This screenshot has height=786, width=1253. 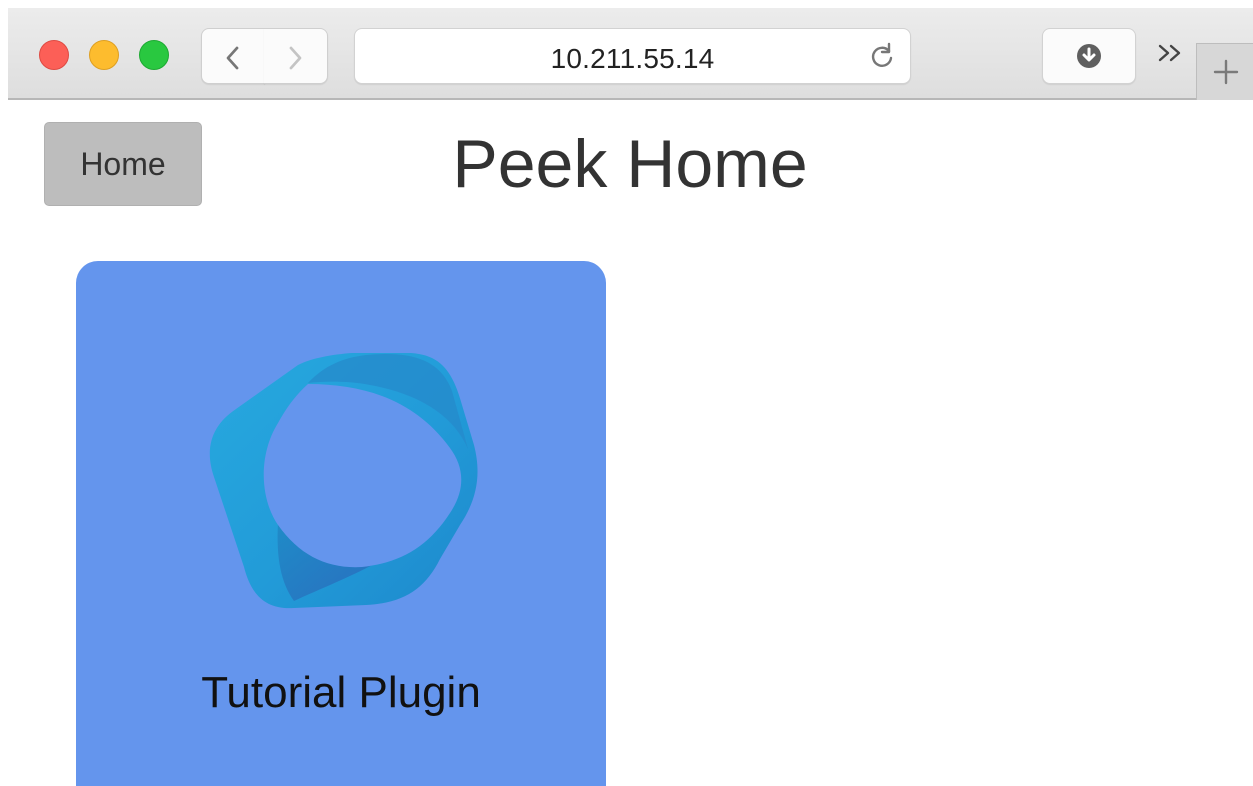 What do you see at coordinates (104, 55) in the screenshot?
I see `minimize-window-button` at bounding box center [104, 55].